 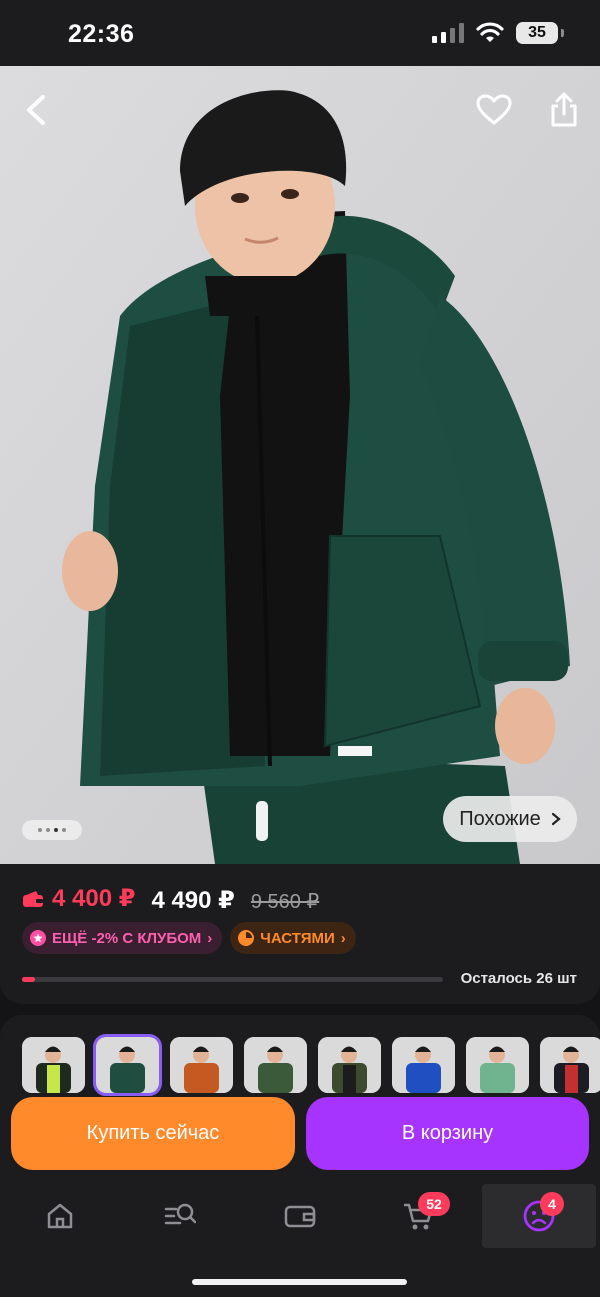 What do you see at coordinates (299, 1282) in the screenshot?
I see `home-indicator` at bounding box center [299, 1282].